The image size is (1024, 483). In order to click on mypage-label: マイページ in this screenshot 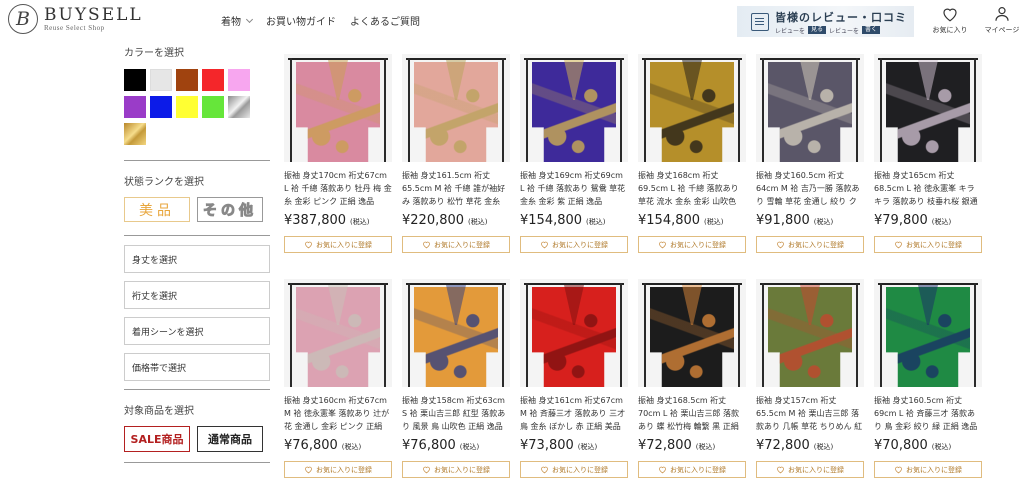, I will do `click(1002, 30)`.